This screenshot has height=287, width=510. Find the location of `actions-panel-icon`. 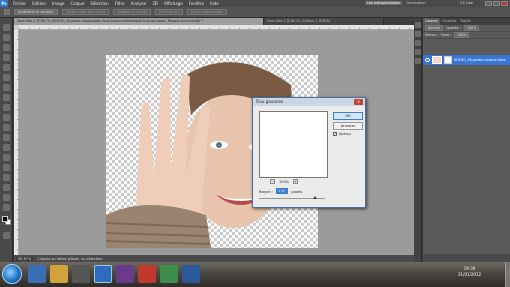

actions-panel-icon is located at coordinates (418, 34).